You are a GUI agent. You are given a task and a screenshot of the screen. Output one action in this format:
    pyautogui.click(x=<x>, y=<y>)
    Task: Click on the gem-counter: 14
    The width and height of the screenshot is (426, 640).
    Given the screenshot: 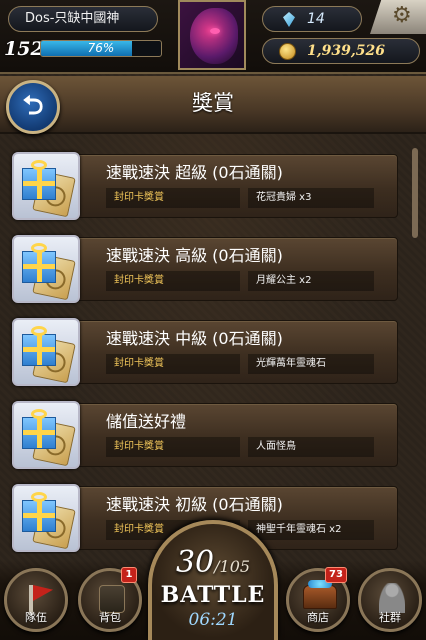 What is the action you would take?
    pyautogui.click(x=312, y=19)
    